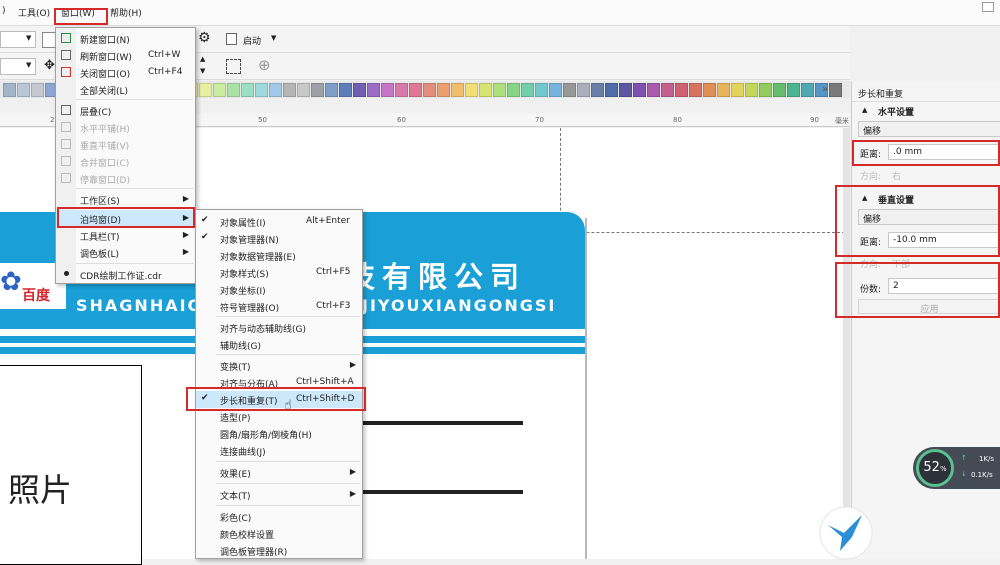 This screenshot has height=565, width=1000. I want to click on highlight-copies, so click(917, 290).